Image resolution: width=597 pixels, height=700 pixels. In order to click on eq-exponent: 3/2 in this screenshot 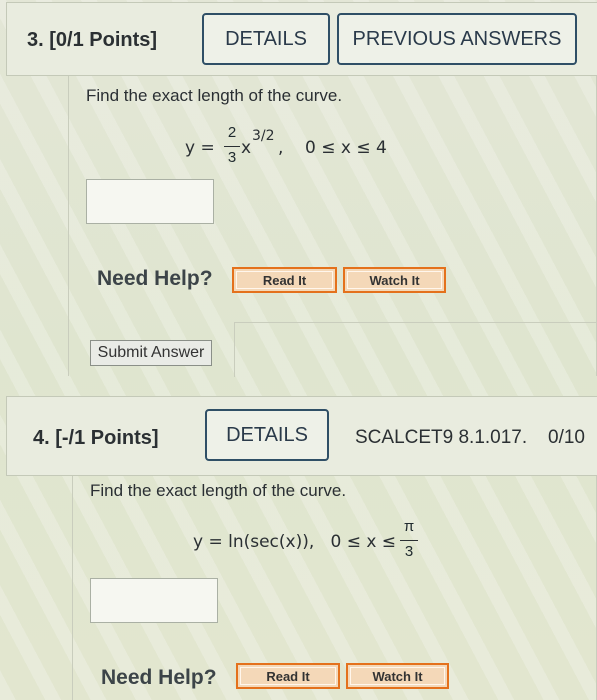, I will do `click(263, 136)`.